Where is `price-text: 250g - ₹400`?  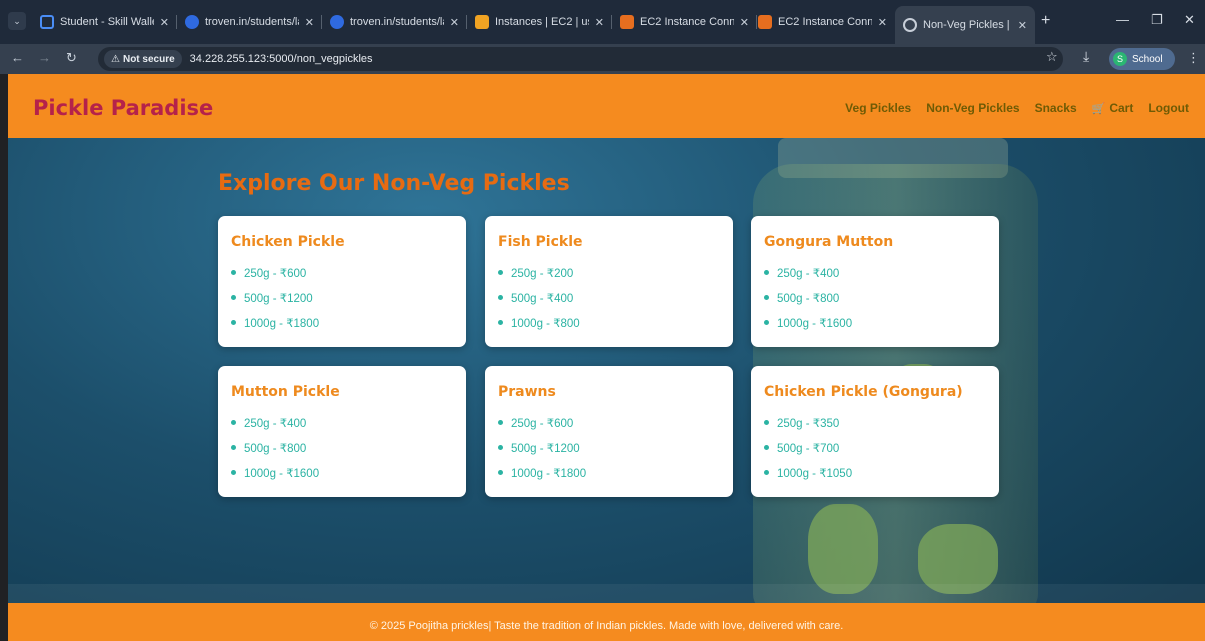
price-text: 250g - ₹400 is located at coordinates (275, 423).